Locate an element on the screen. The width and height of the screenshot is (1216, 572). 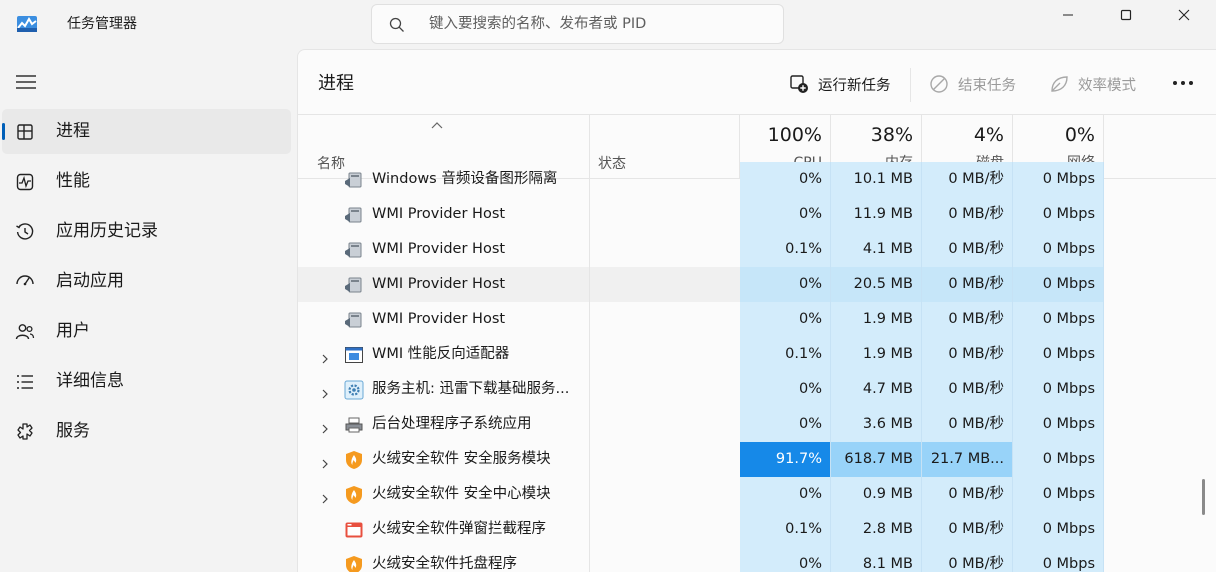
search-box is located at coordinates (577, 24).